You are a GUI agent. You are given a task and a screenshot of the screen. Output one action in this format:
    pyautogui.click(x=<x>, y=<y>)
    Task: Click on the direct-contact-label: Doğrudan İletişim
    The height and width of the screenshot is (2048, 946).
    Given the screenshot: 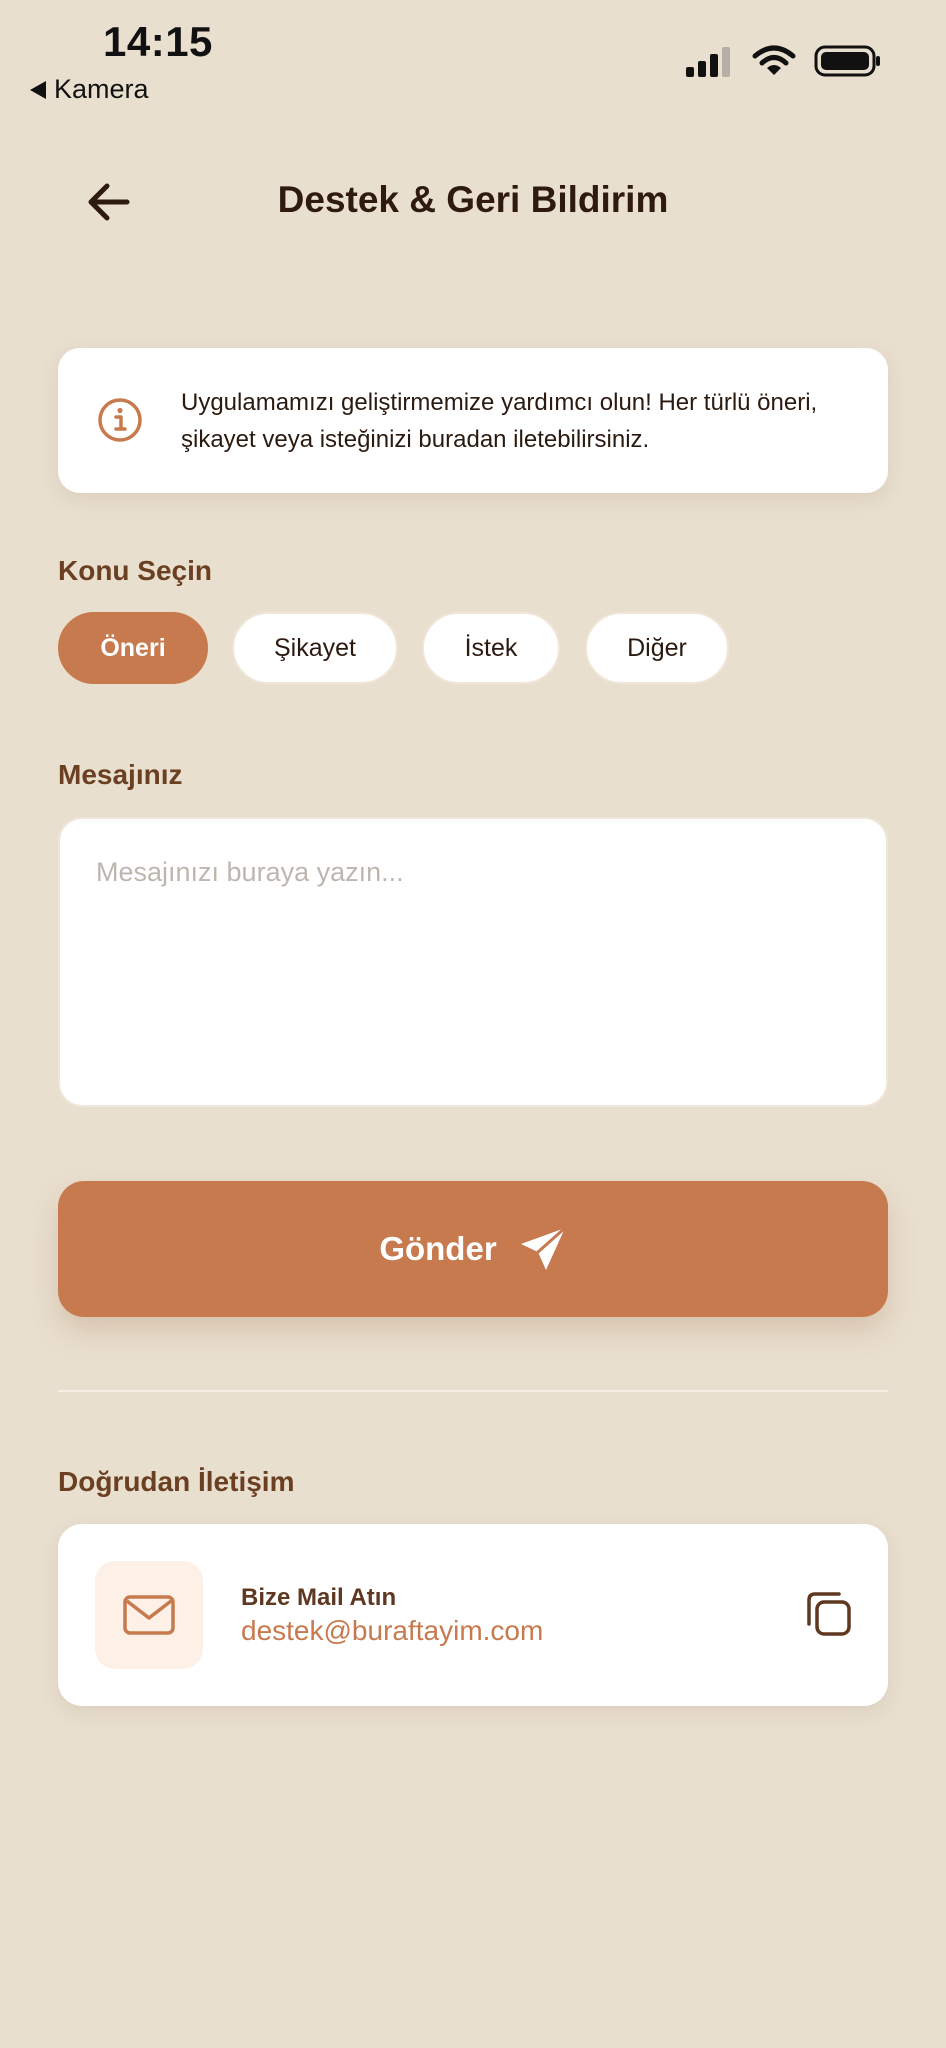 What is the action you would take?
    pyautogui.click(x=176, y=1481)
    